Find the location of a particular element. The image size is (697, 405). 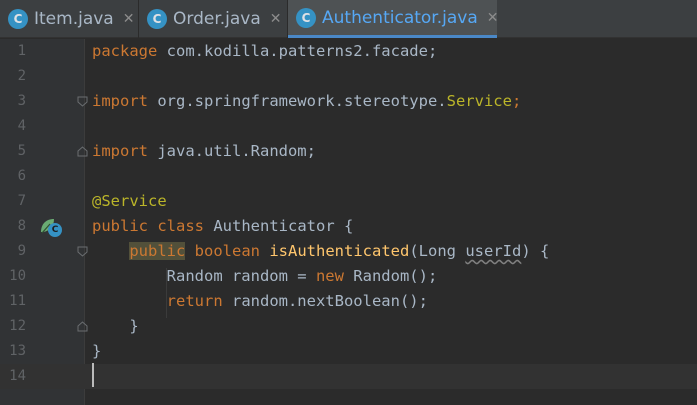

code-line-1: 1 package com.kodilla.patterns2.facade; is located at coordinates (348, 51).